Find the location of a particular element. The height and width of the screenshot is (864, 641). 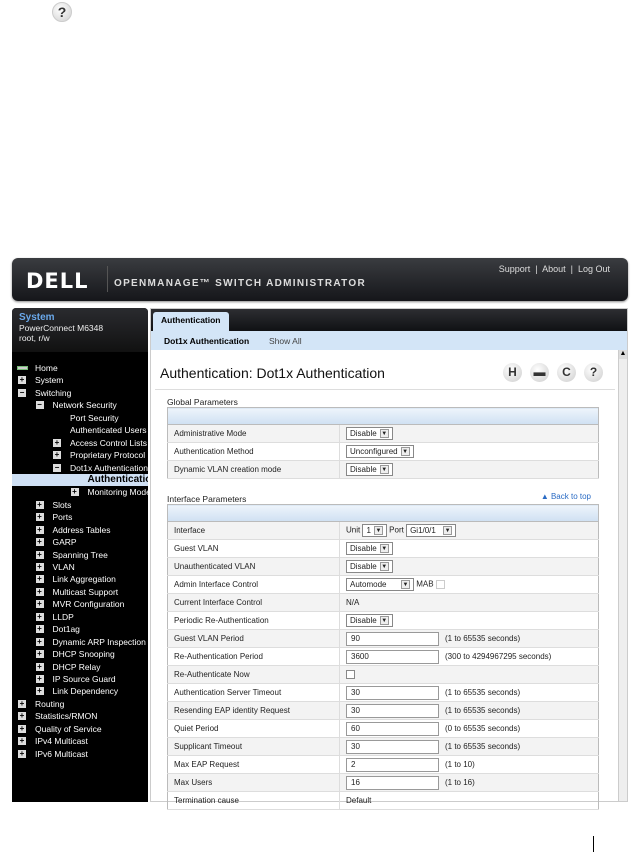

support-link: Support is located at coordinates (515, 269).